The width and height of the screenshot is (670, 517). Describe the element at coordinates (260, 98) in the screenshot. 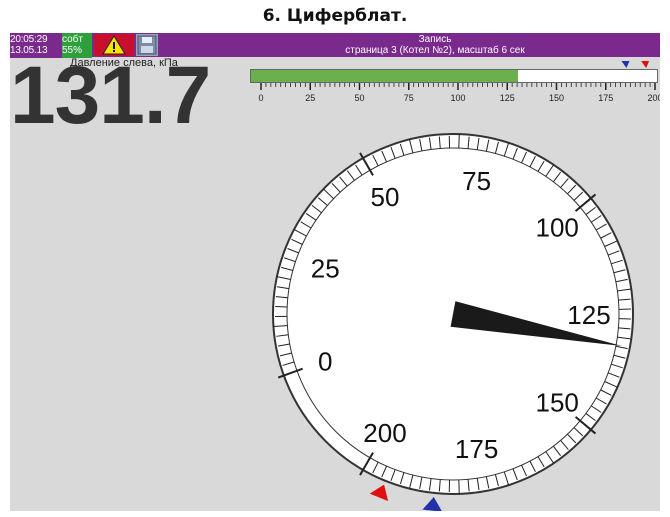

I see `bar-scale-label: 0` at that location.